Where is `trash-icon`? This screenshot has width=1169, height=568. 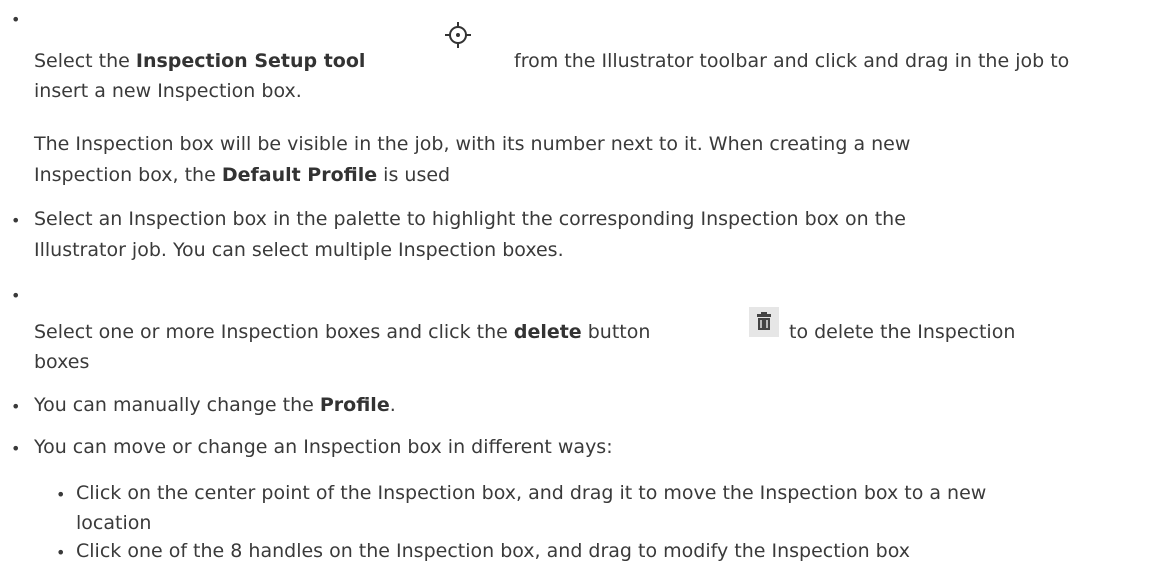 trash-icon is located at coordinates (764, 322).